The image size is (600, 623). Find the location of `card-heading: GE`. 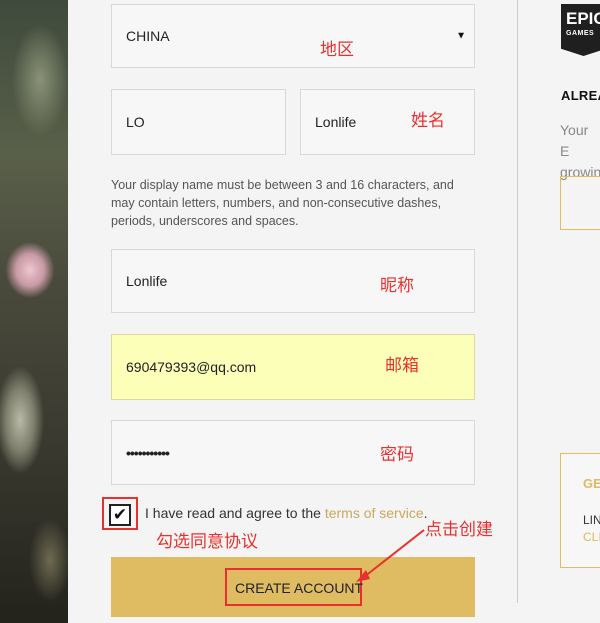

card-heading: GE is located at coordinates (591, 483).